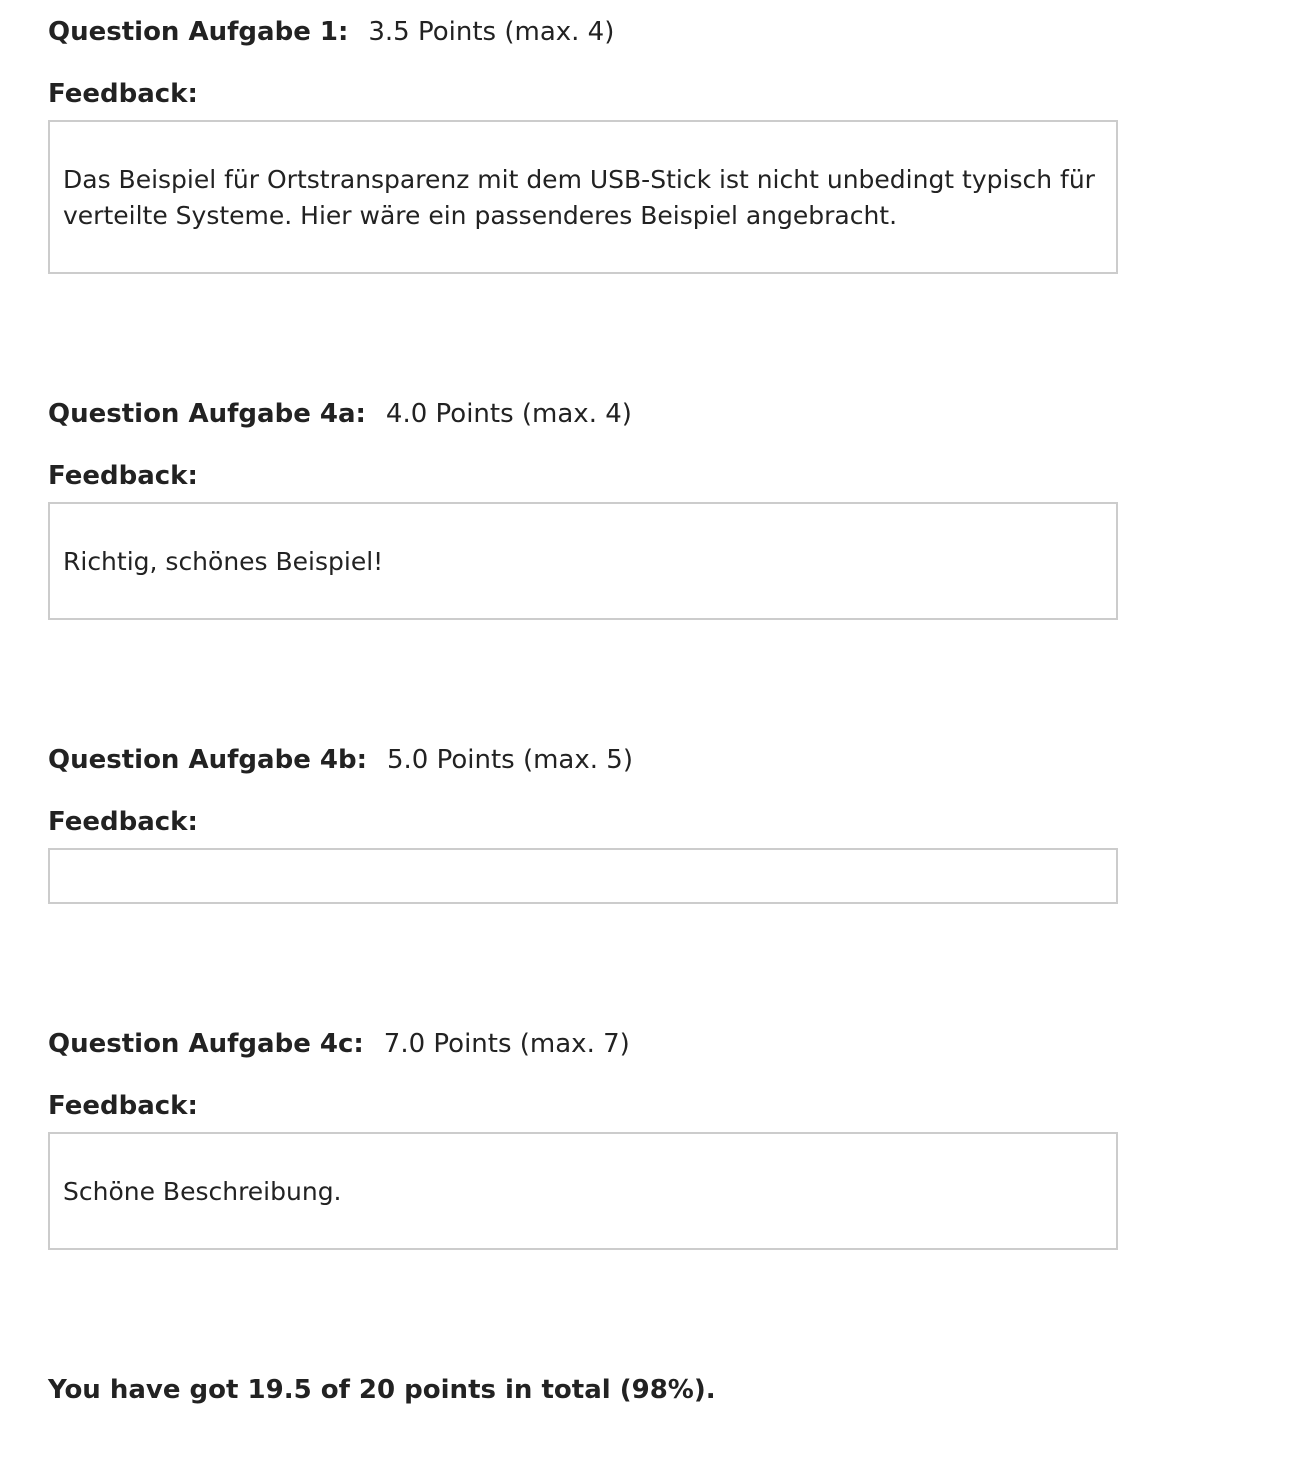  I want to click on question-points: 4.0 Points (max. 4), so click(508, 414).